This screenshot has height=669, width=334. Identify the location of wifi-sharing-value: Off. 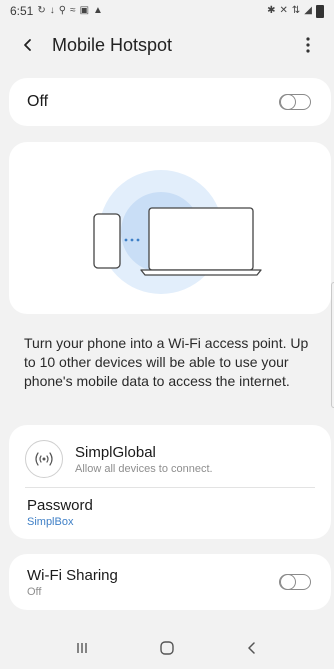
(34, 591).